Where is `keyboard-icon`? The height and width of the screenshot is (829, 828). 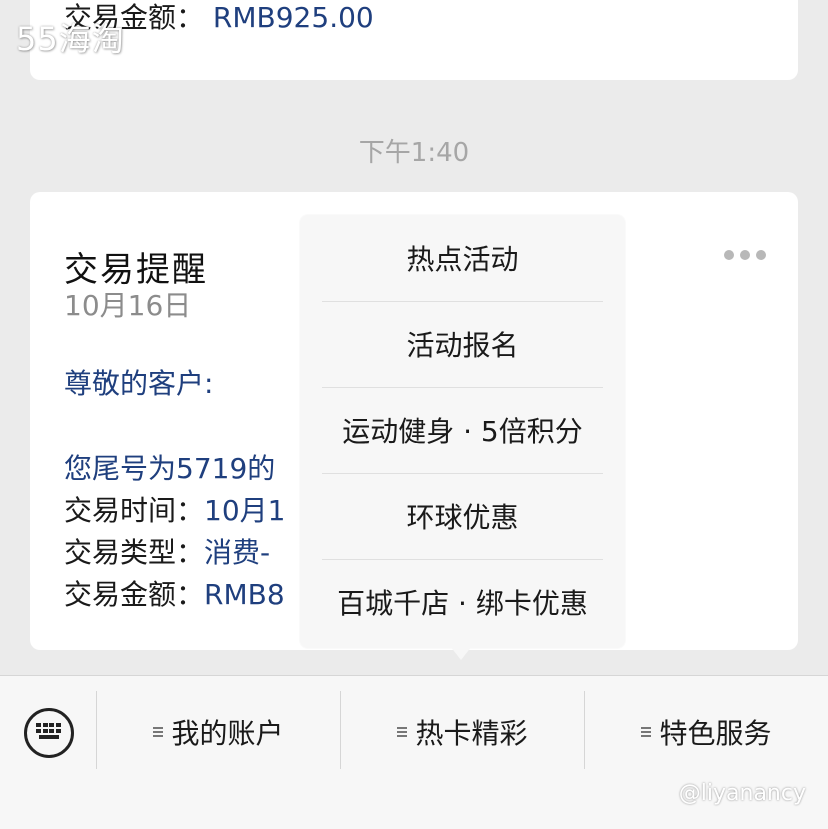 keyboard-icon is located at coordinates (49, 733).